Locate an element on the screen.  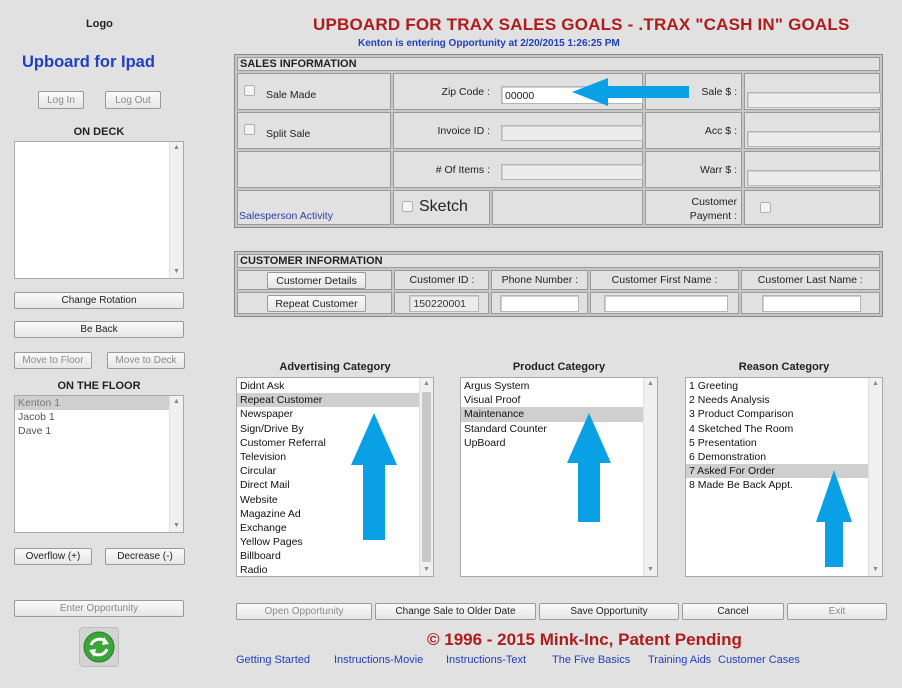
customer-details-button: Customer Details is located at coordinates (316, 280).